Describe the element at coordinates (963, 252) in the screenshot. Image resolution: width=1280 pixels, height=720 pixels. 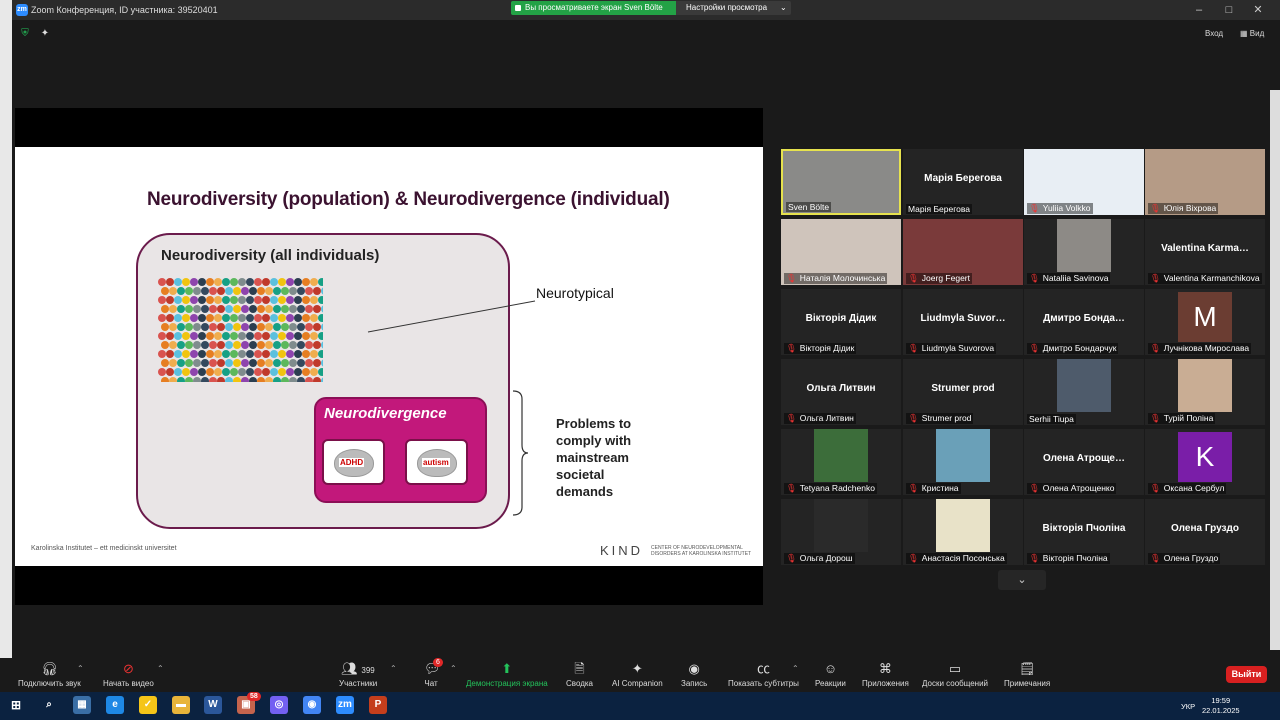
I see `participant-tile: 🎙︎ Joerg Fegert` at that location.